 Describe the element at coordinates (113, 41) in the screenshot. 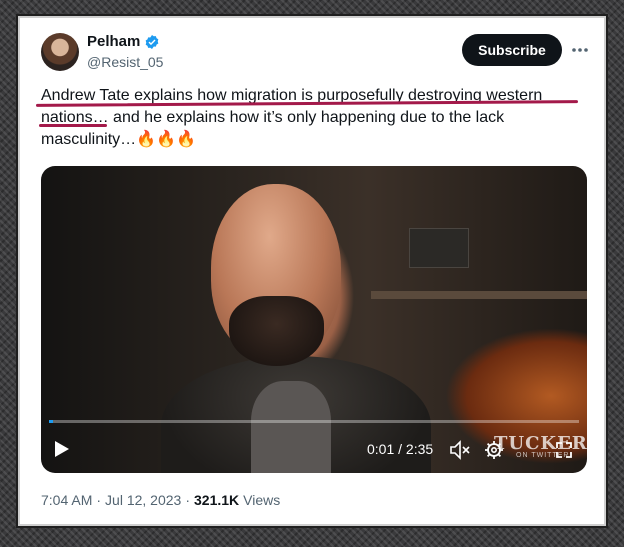

I see `display-name: Pelham` at that location.